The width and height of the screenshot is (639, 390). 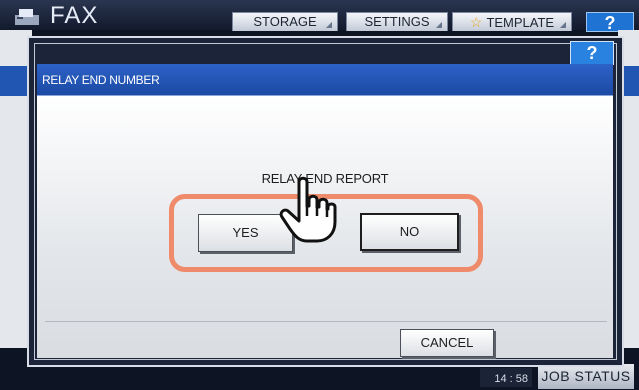 I want to click on tab-settings: SETTINGS ◢, so click(x=397, y=21).